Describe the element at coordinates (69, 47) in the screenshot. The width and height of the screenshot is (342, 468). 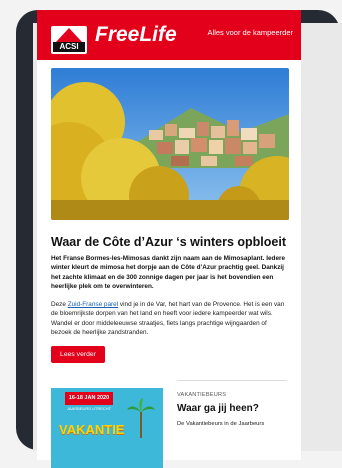
I see `logo-text: ACSI` at that location.